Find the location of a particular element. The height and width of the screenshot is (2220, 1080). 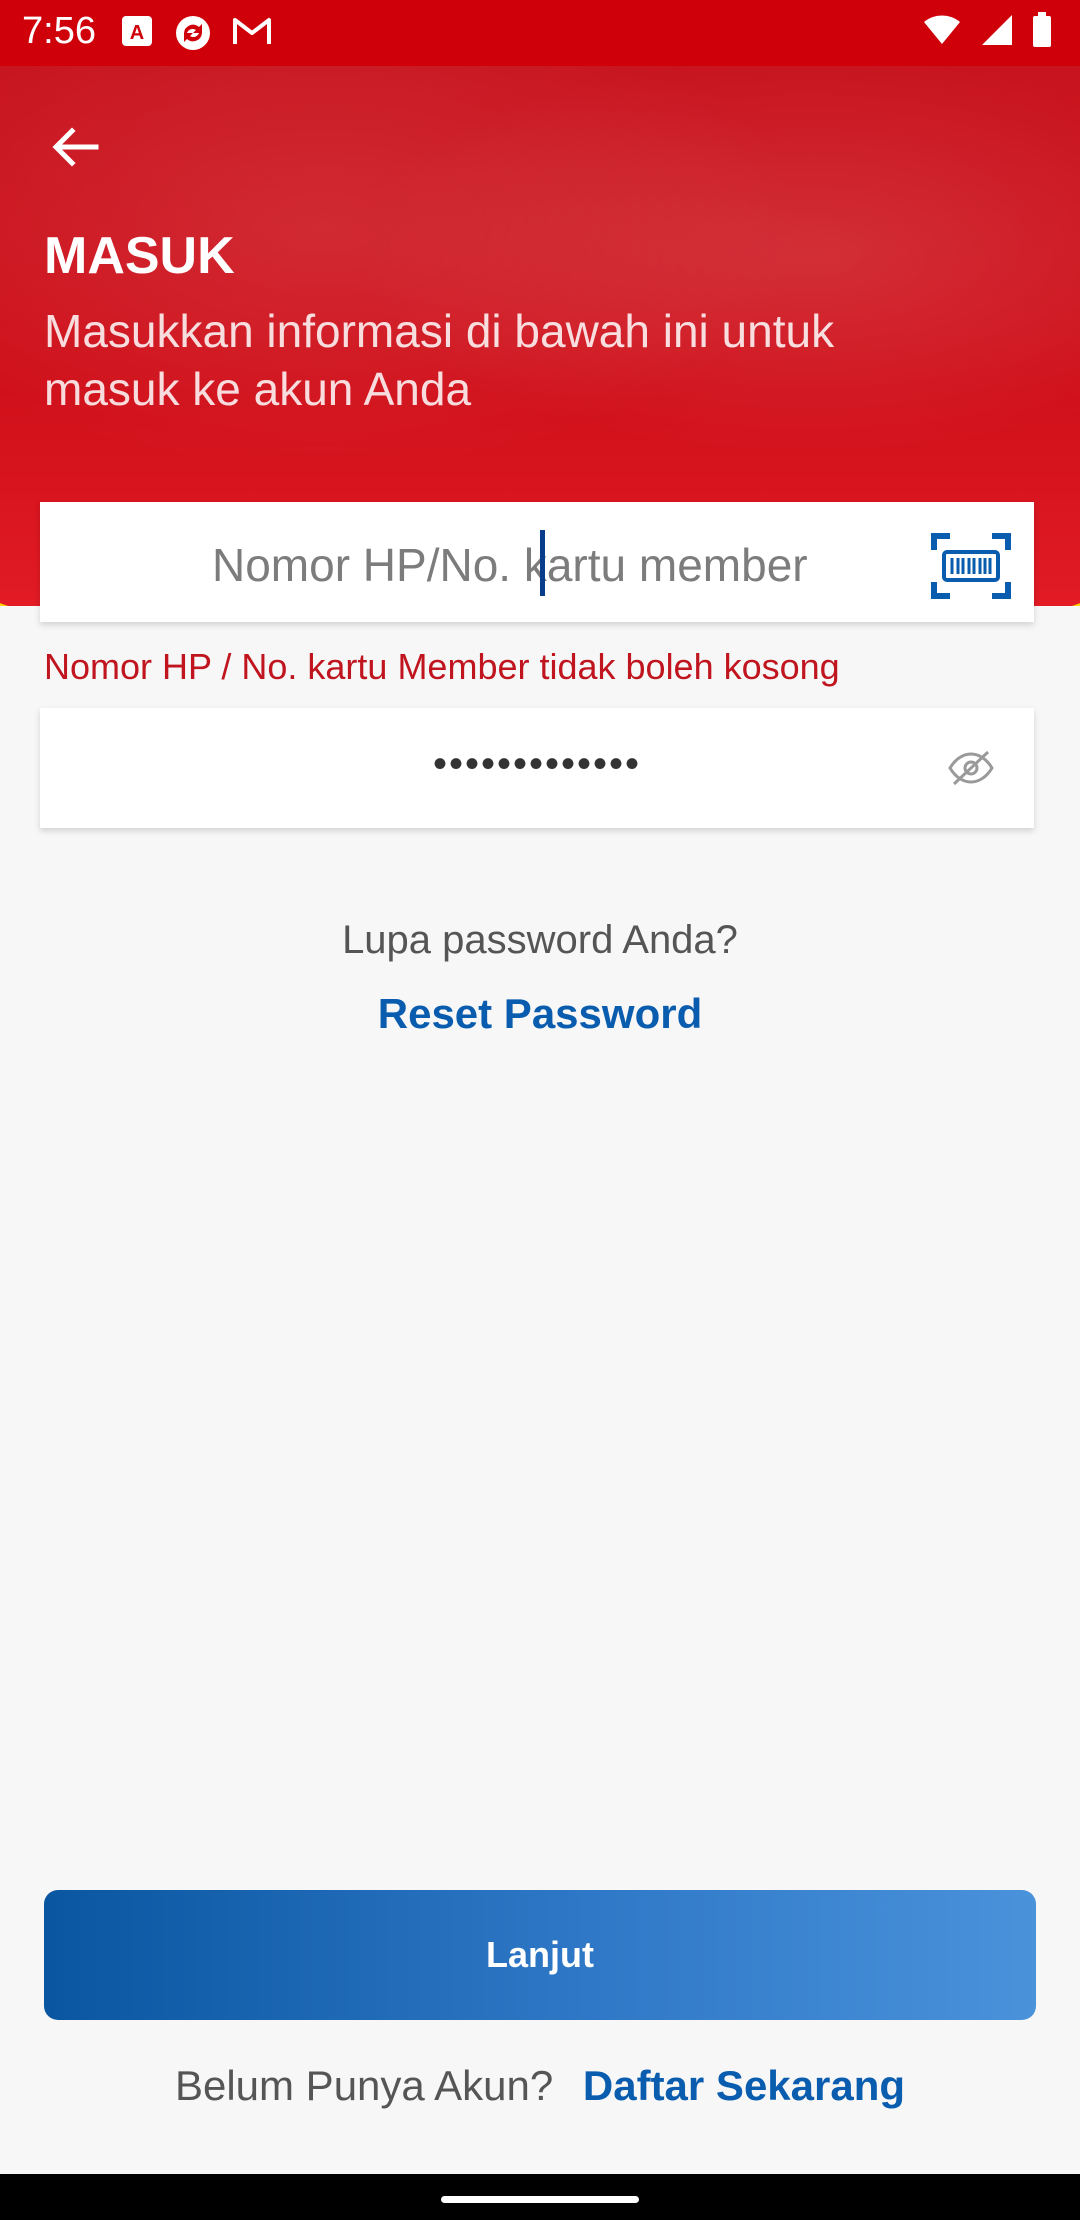

password-input: ••••••••••••• is located at coordinates (537, 764).